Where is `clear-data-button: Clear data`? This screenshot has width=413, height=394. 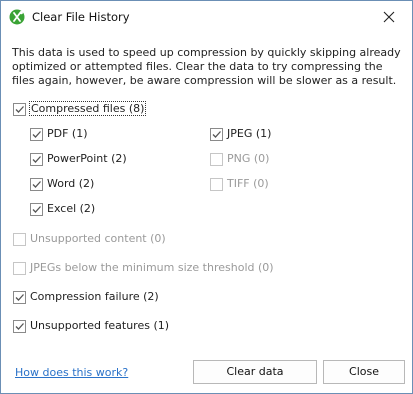
clear-data-button: Clear data is located at coordinates (255, 372).